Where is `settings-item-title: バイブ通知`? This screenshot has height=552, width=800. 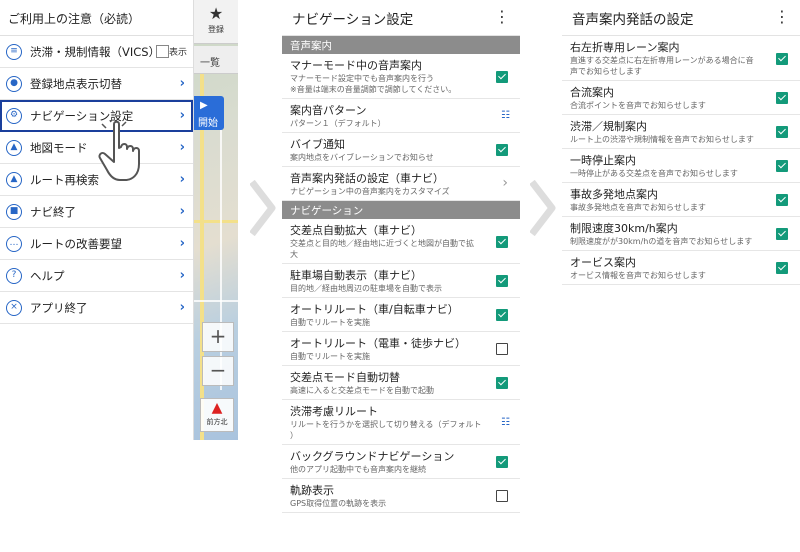
settings-item-title: バイブ通知 is located at coordinates (317, 144).